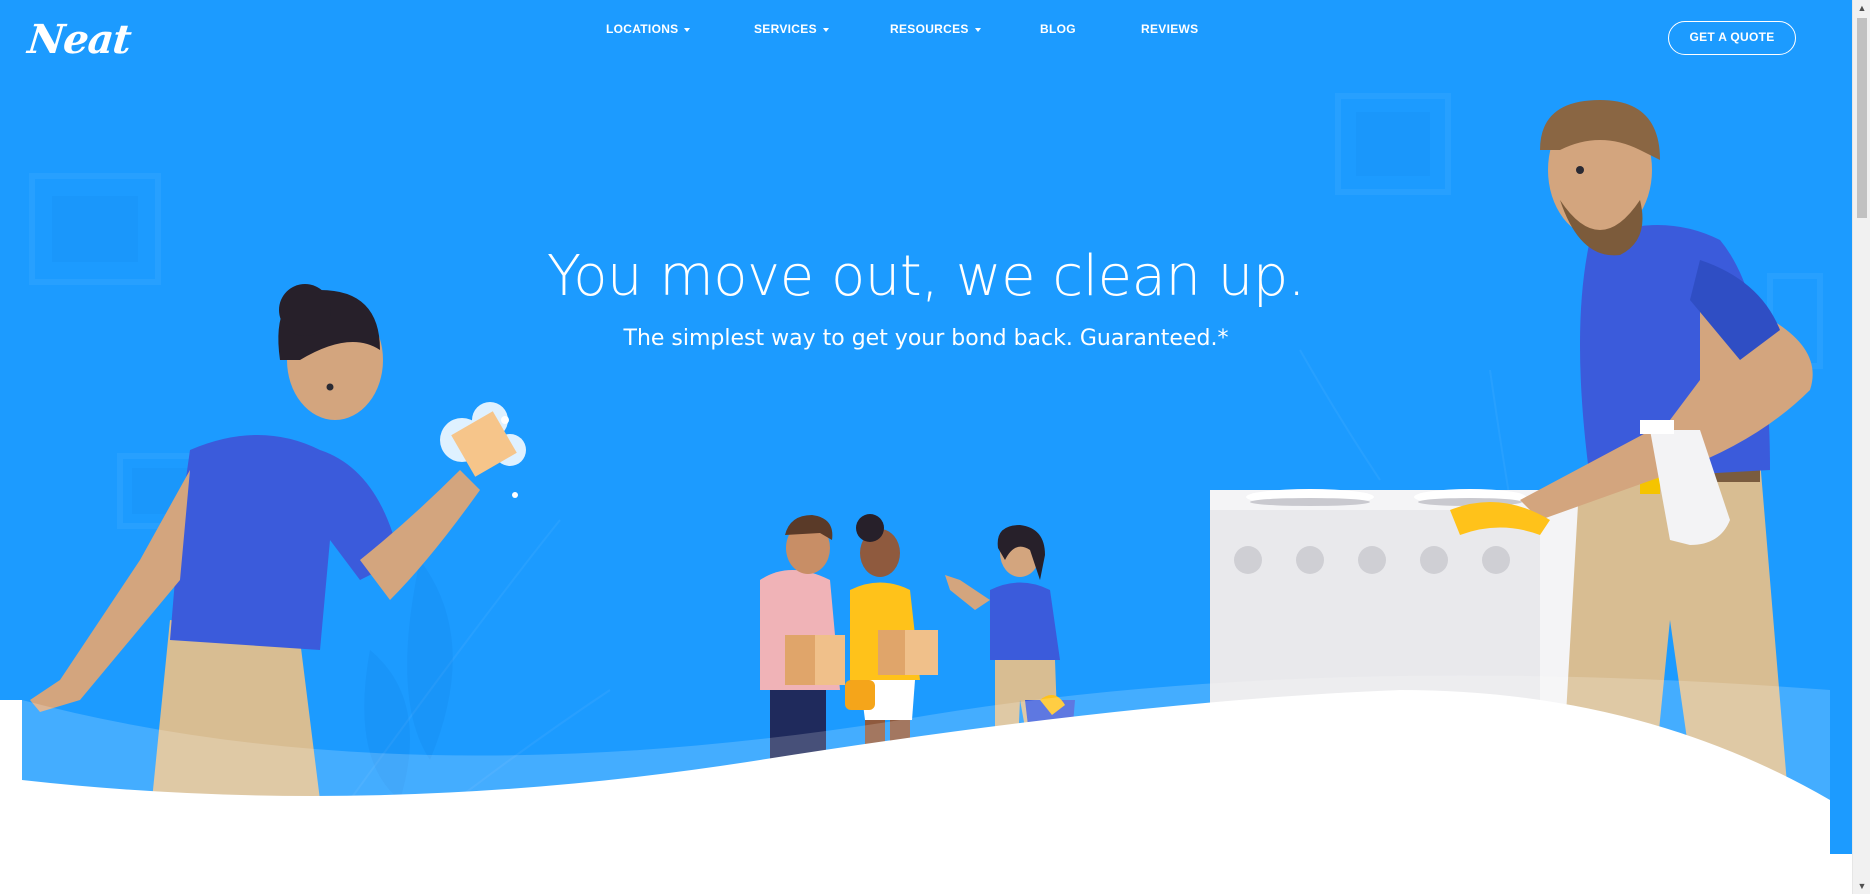 The height and width of the screenshot is (894, 1870). I want to click on nav-item-label: LOCATIONS, so click(642, 29).